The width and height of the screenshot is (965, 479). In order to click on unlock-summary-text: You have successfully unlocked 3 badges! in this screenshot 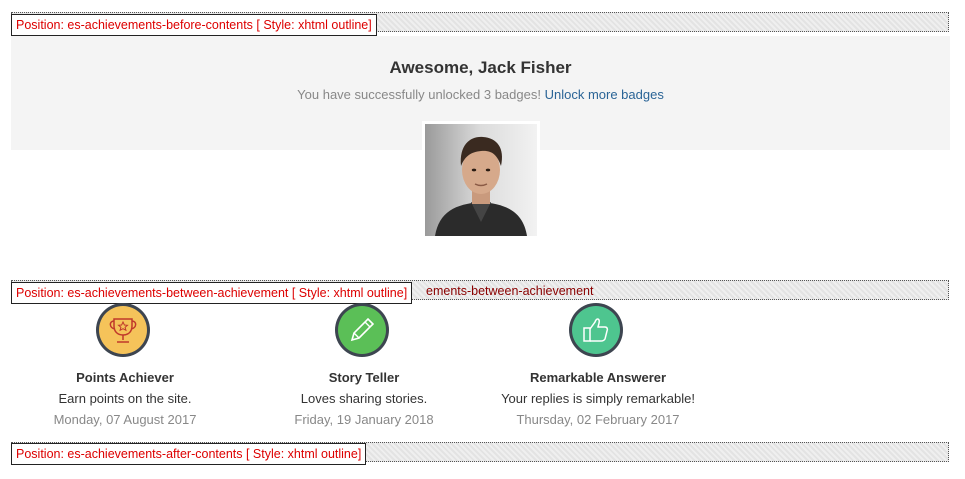, I will do `click(419, 94)`.